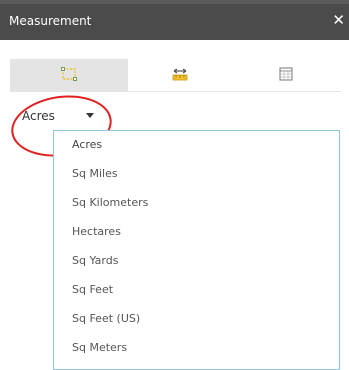 This screenshot has height=370, width=349. Describe the element at coordinates (50, 21) in the screenshot. I see `window-title: Measurement` at that location.